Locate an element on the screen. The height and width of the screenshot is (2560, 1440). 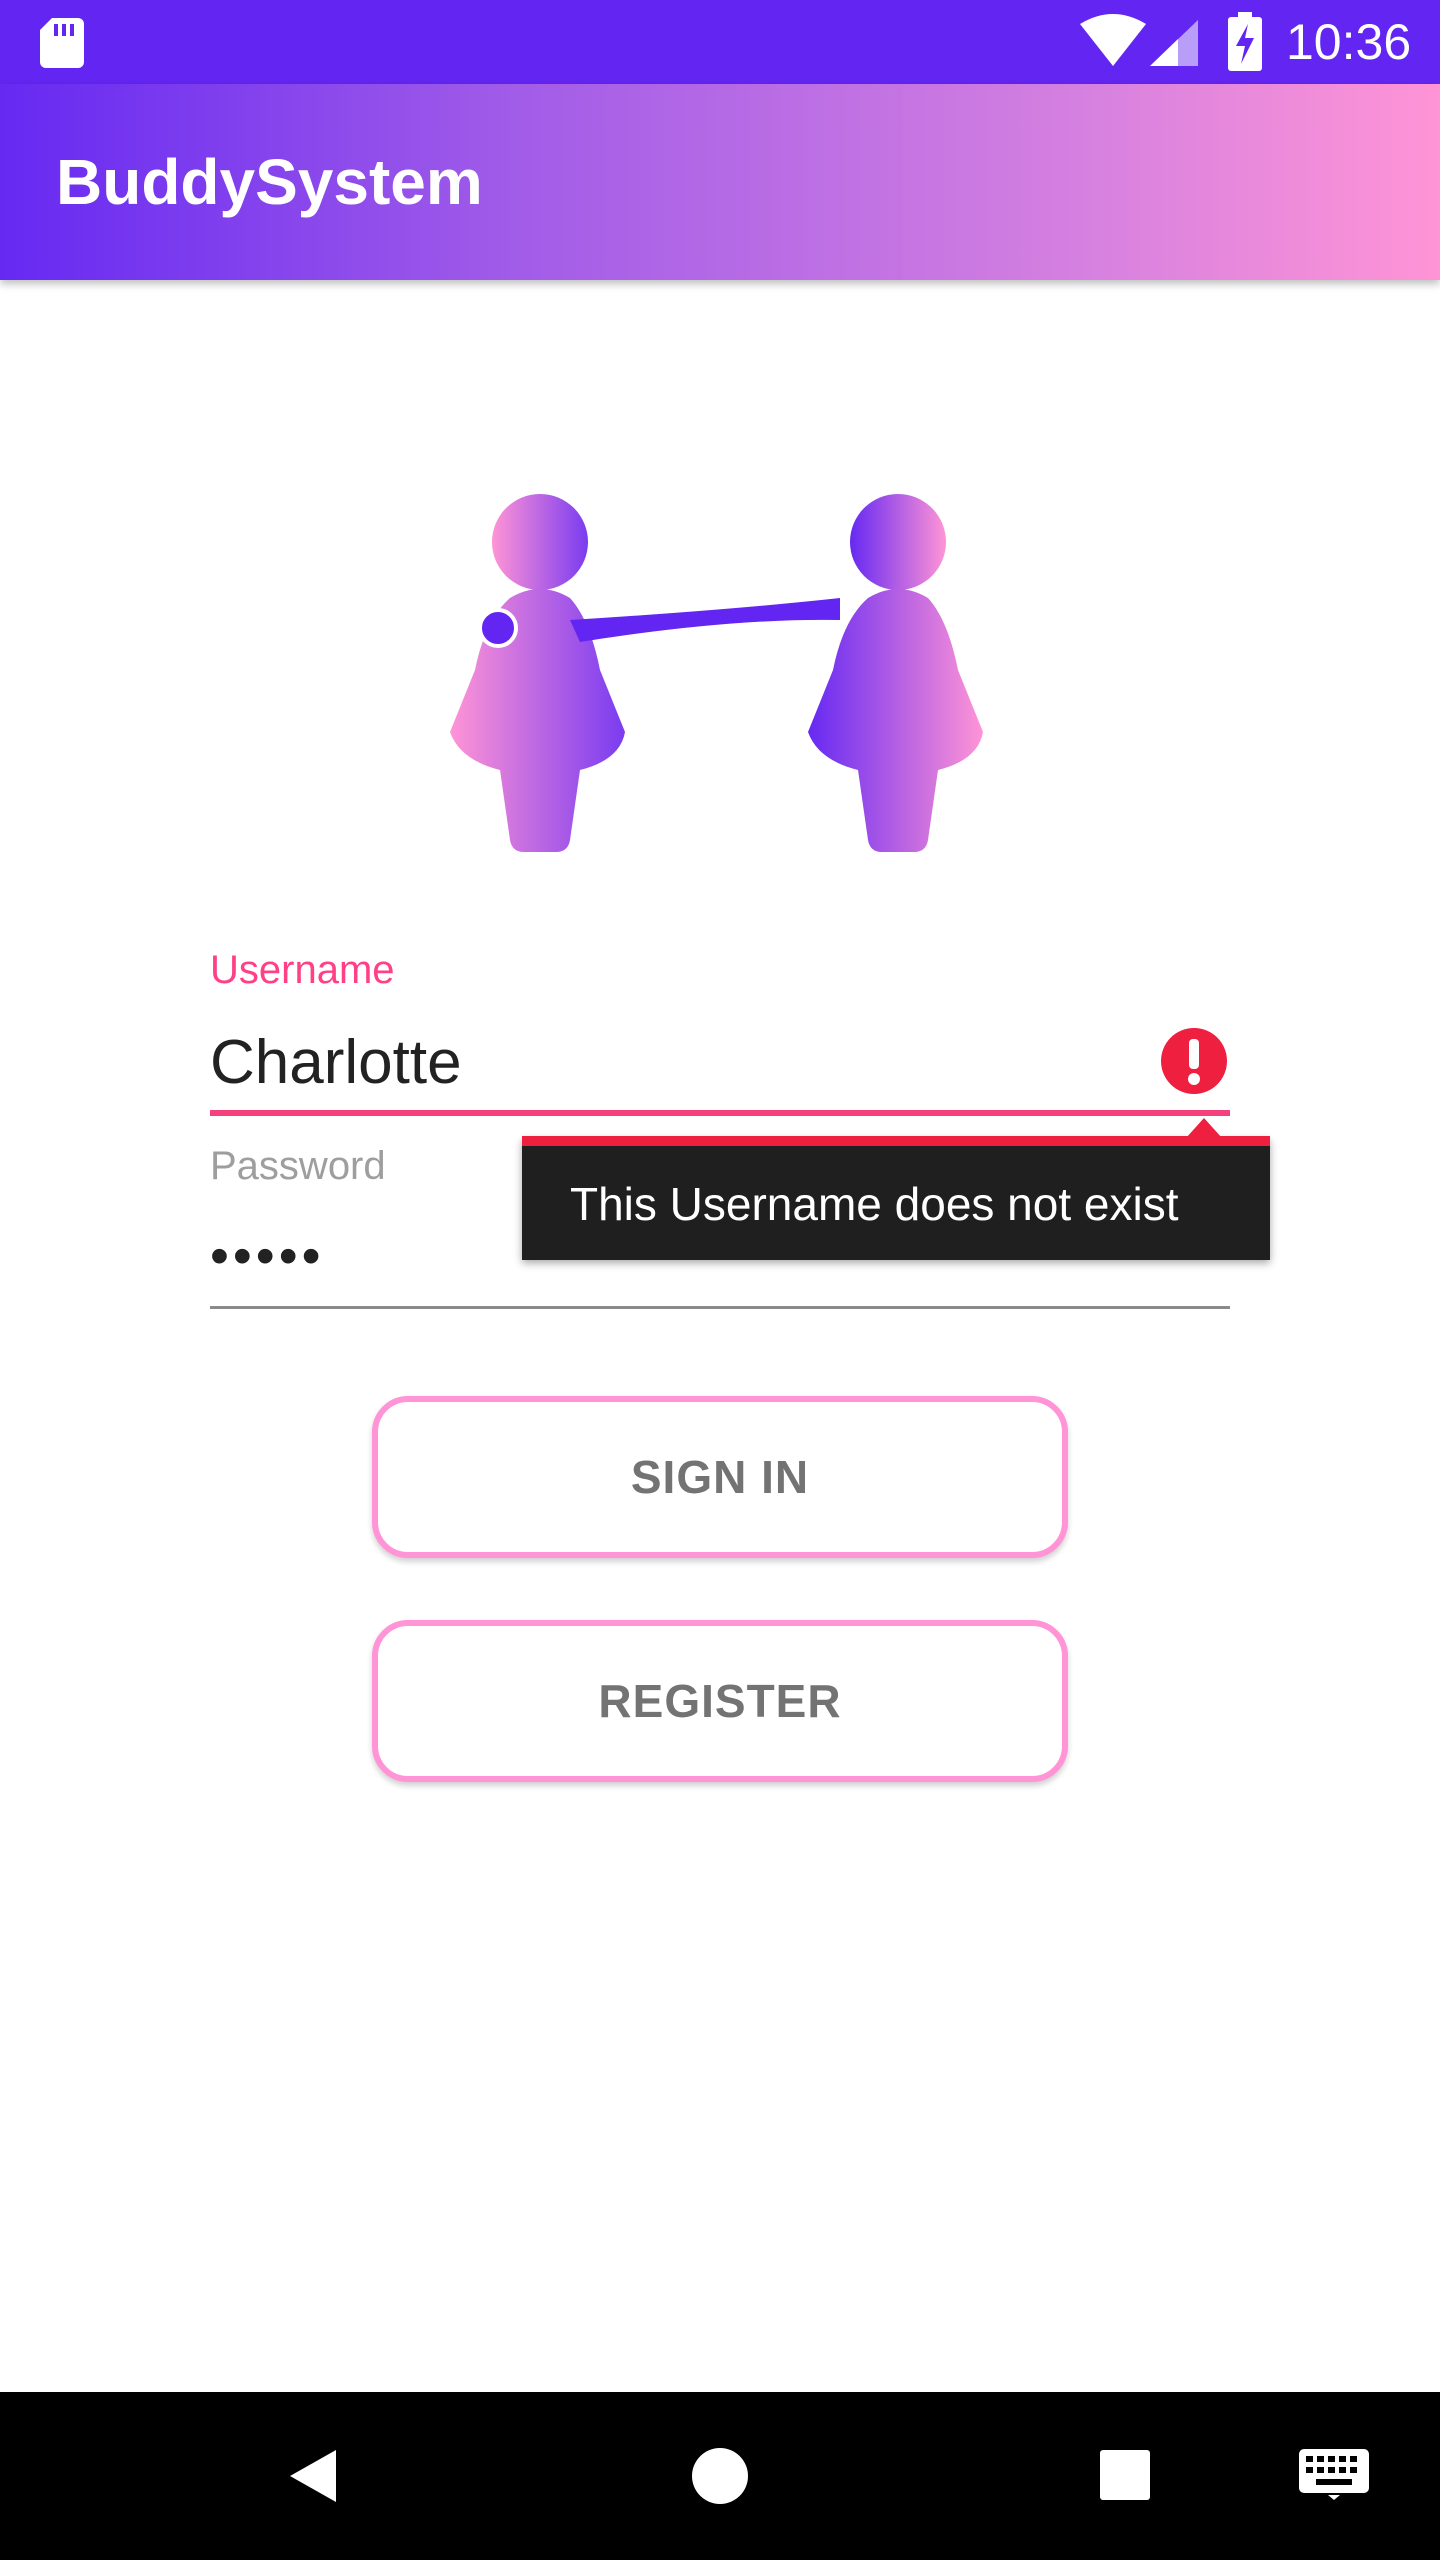
error-popup-arrow is located at coordinates (1204, 1128).